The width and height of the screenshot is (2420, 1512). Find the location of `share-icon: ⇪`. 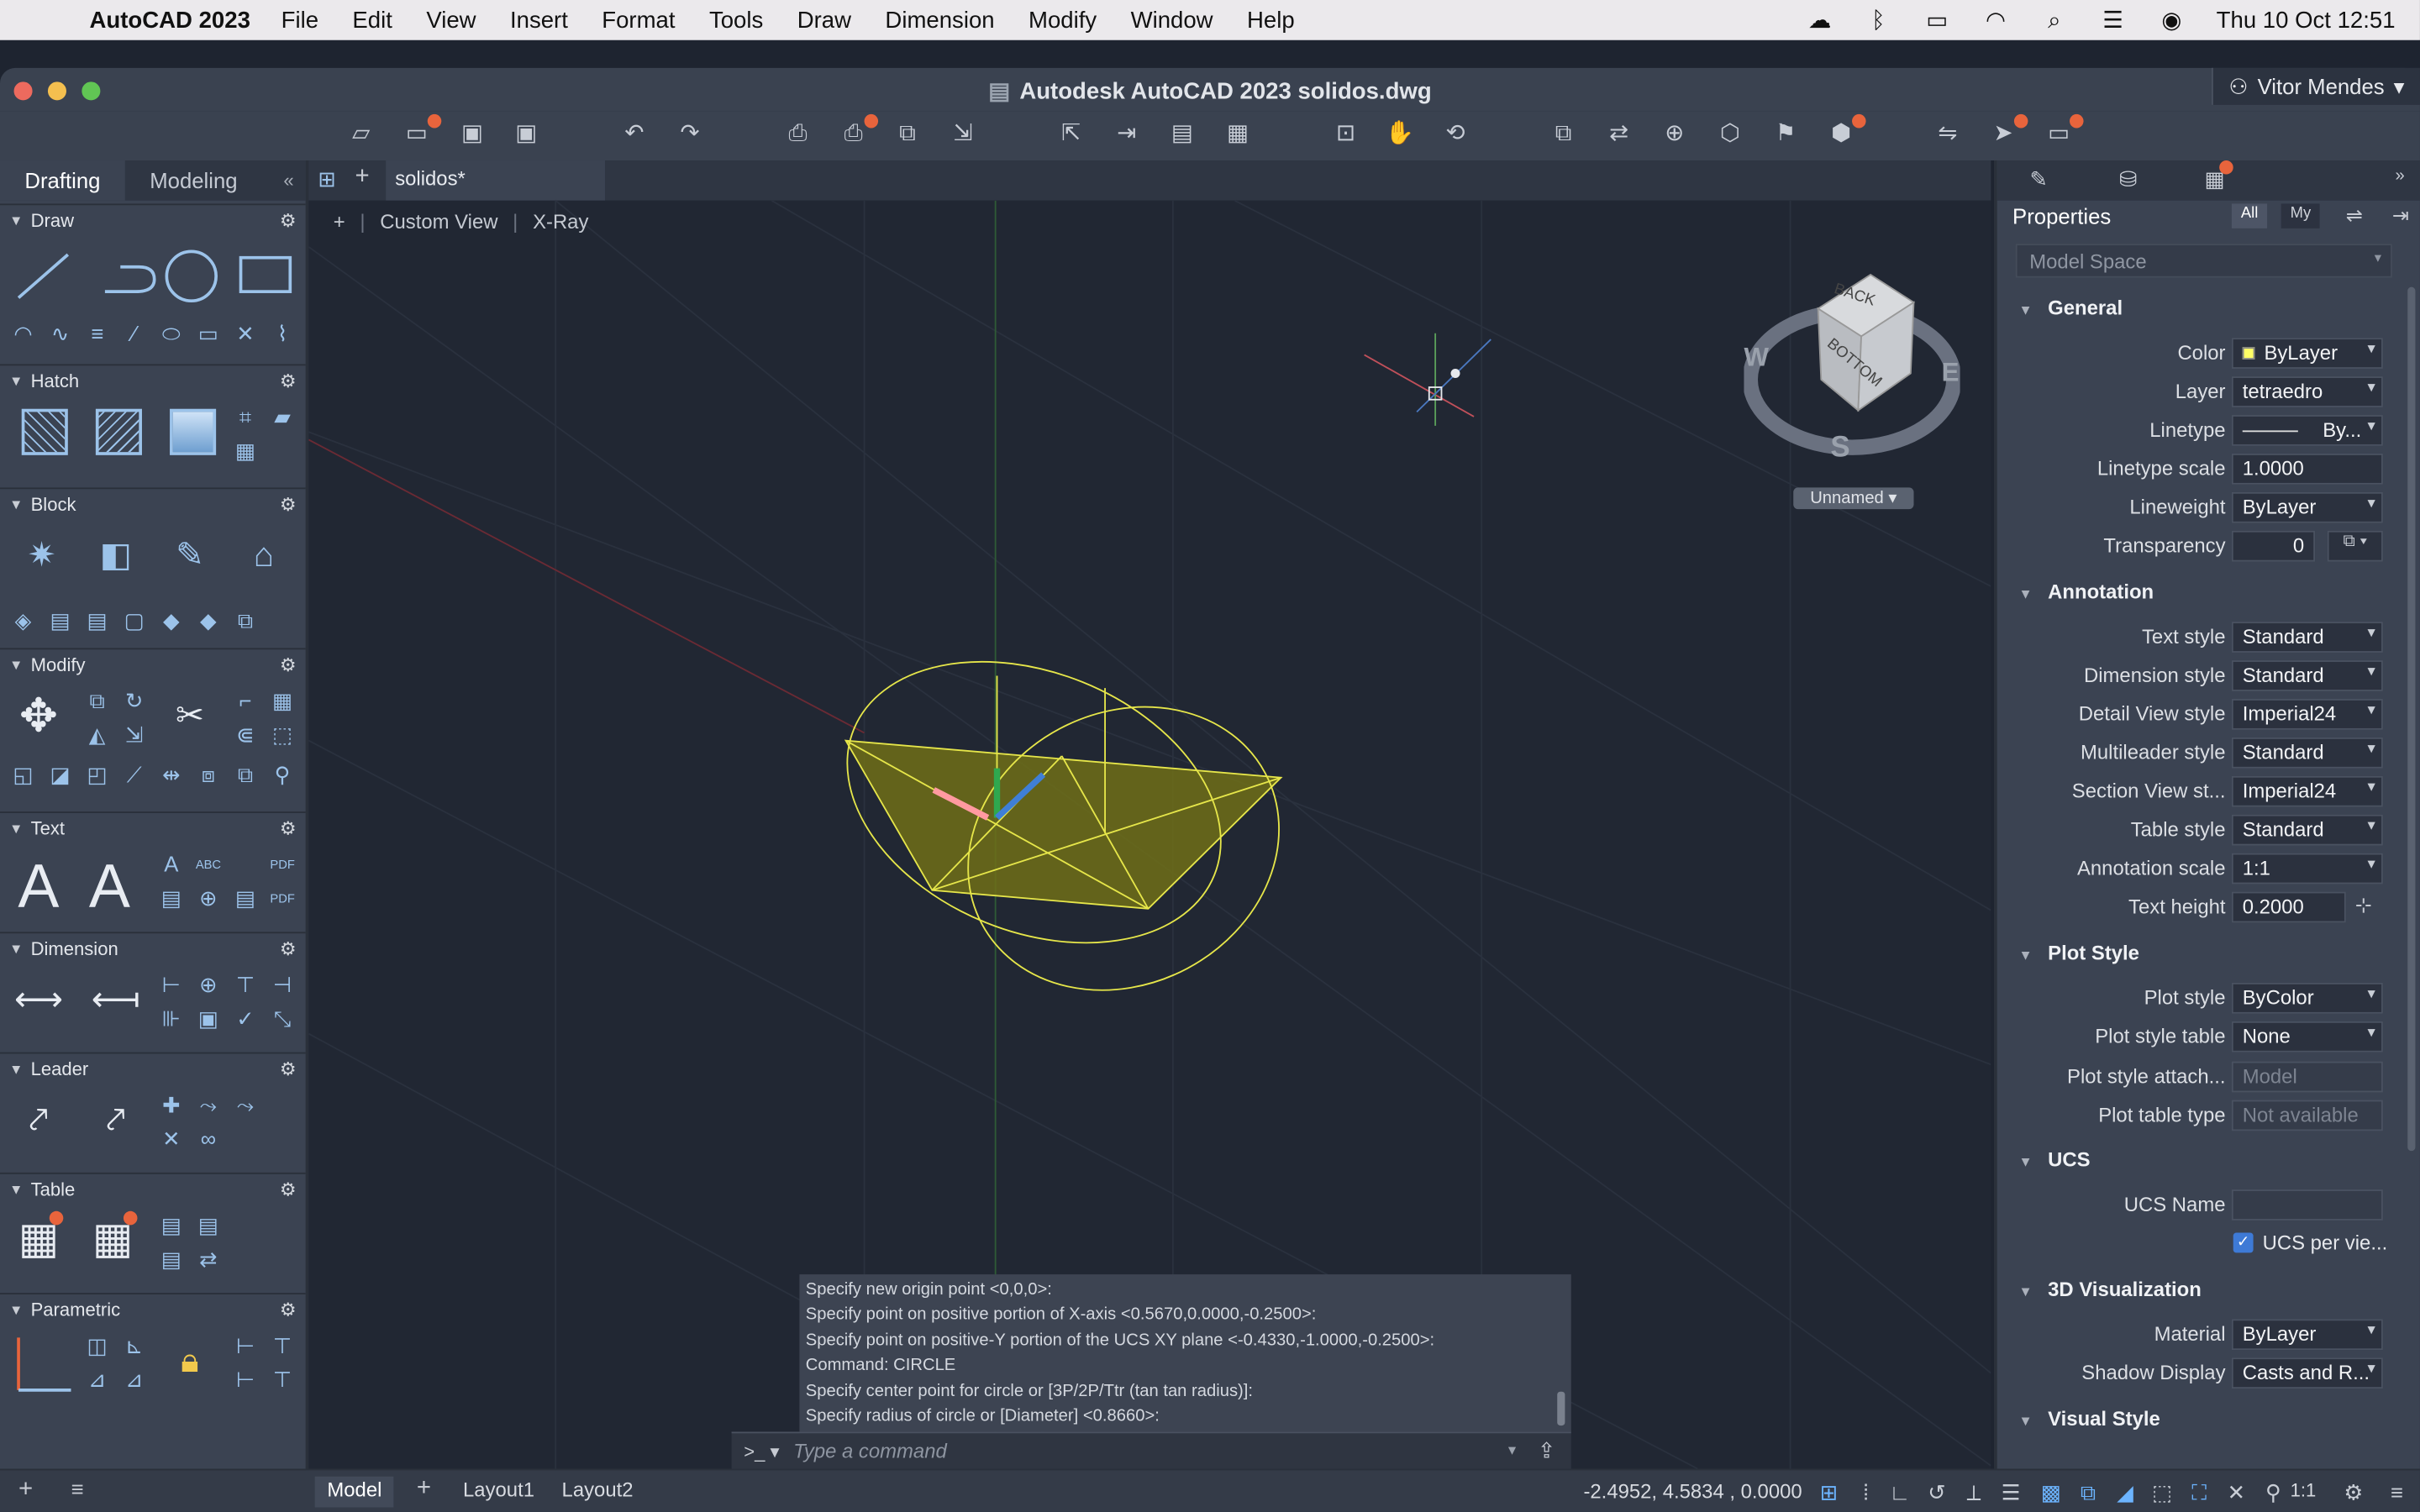

share-icon: ⇪ is located at coordinates (1547, 1451).